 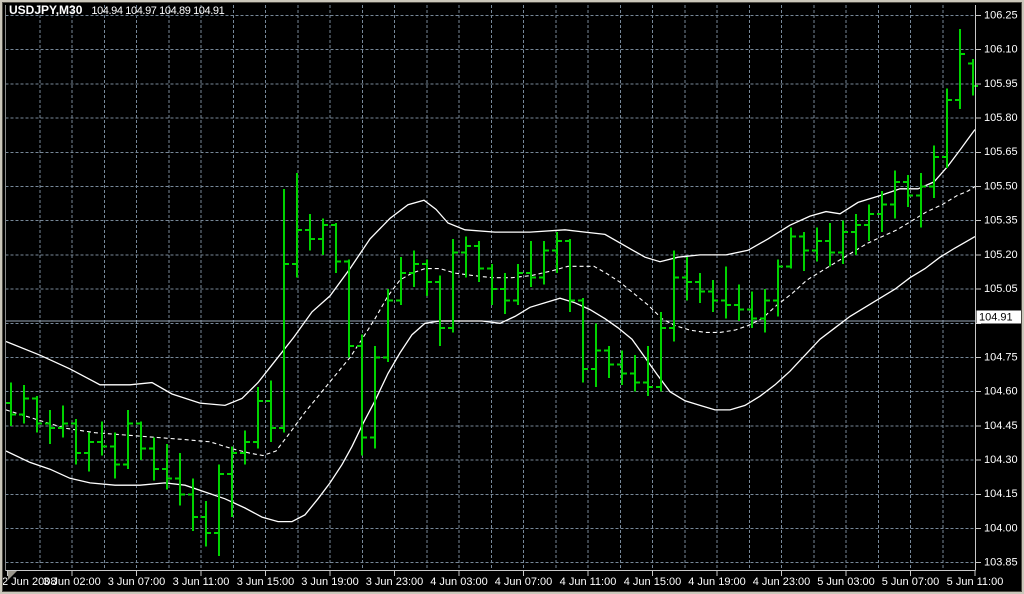 What do you see at coordinates (266, 582) in the screenshot?
I see `time-tick-label: 3 Jun 15:00` at bounding box center [266, 582].